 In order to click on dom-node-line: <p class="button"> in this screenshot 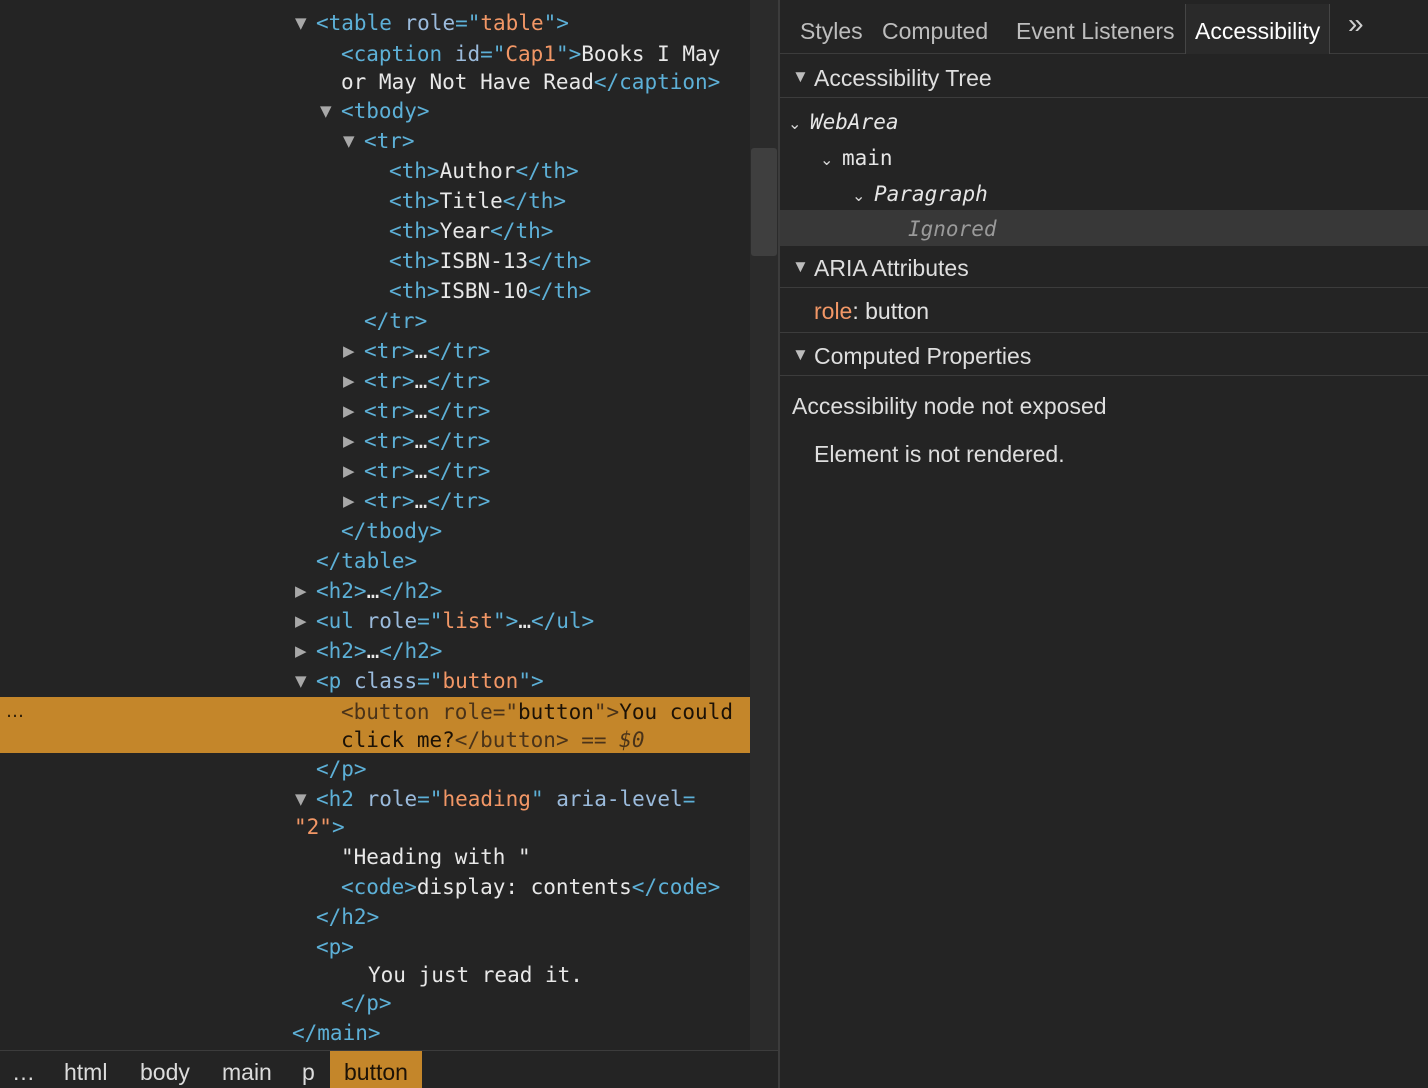, I will do `click(430, 681)`.